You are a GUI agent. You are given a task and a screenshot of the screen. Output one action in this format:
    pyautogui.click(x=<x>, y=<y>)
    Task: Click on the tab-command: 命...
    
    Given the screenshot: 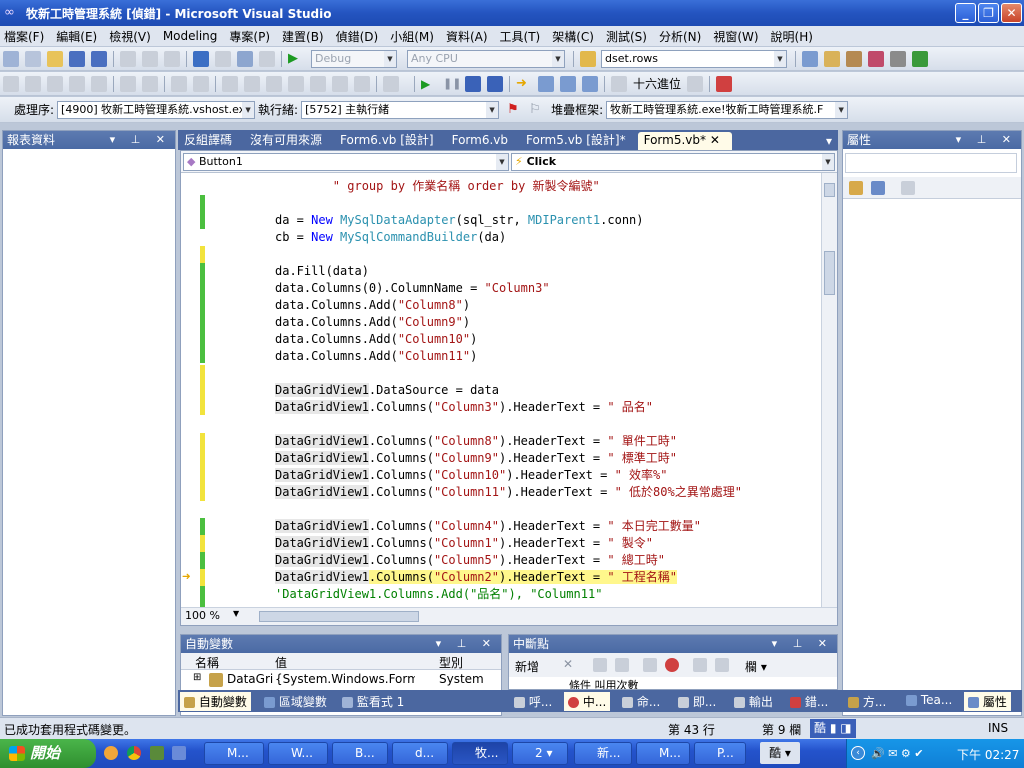 What is the action you would take?
    pyautogui.click(x=641, y=701)
    